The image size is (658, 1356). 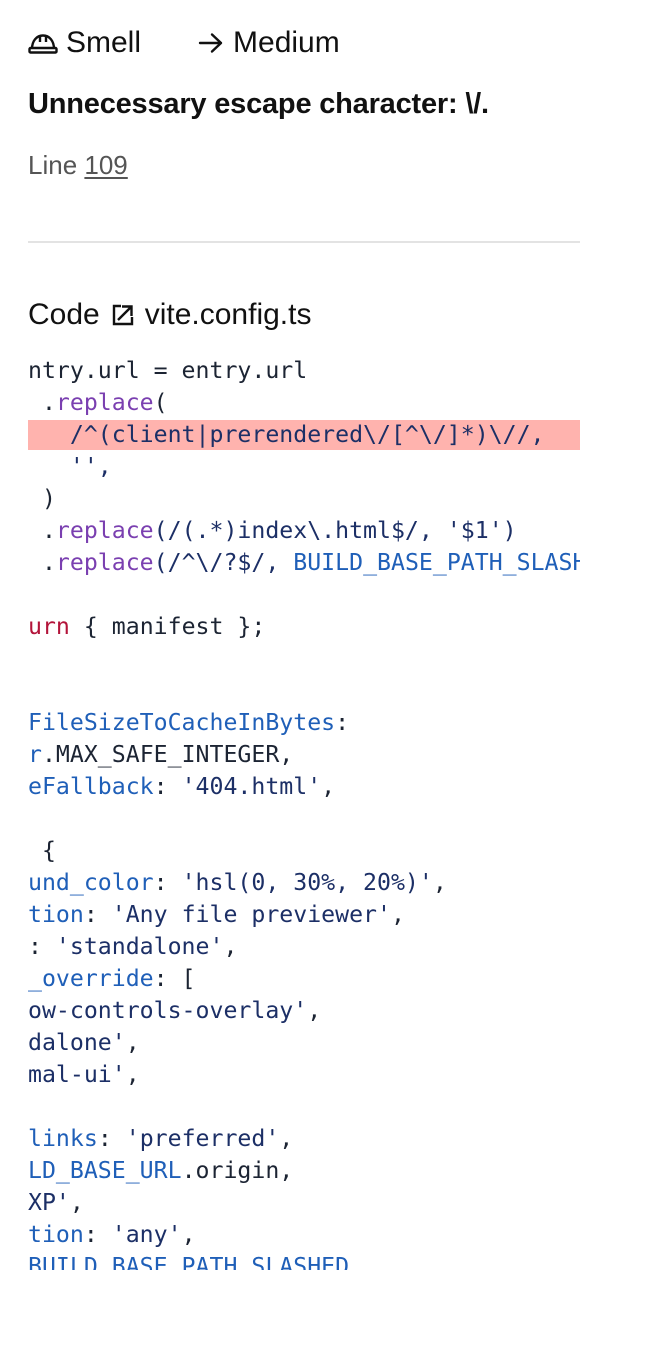 What do you see at coordinates (335, 530) in the screenshot?
I see `code-token: (/(.*)index\.html$/, '$1')` at bounding box center [335, 530].